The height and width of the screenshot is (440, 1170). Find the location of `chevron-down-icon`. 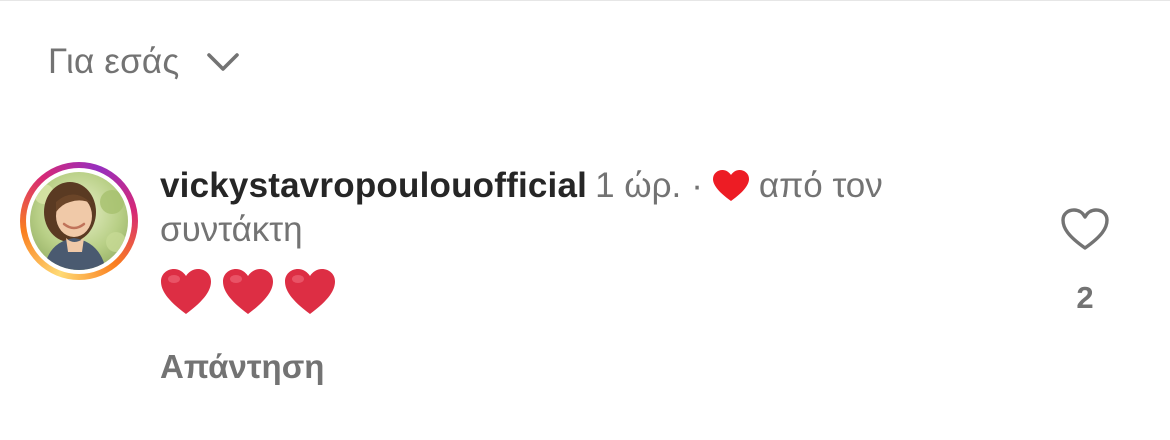

chevron-down-icon is located at coordinates (223, 62).